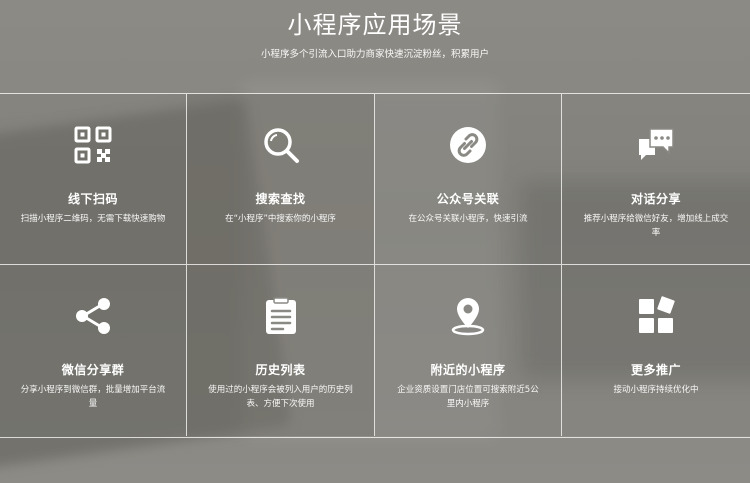  What do you see at coordinates (656, 179) in the screenshot?
I see `scenario-card-chat-share: 对话分享 推荐小程序给微信好友，增加线上成交率` at bounding box center [656, 179].